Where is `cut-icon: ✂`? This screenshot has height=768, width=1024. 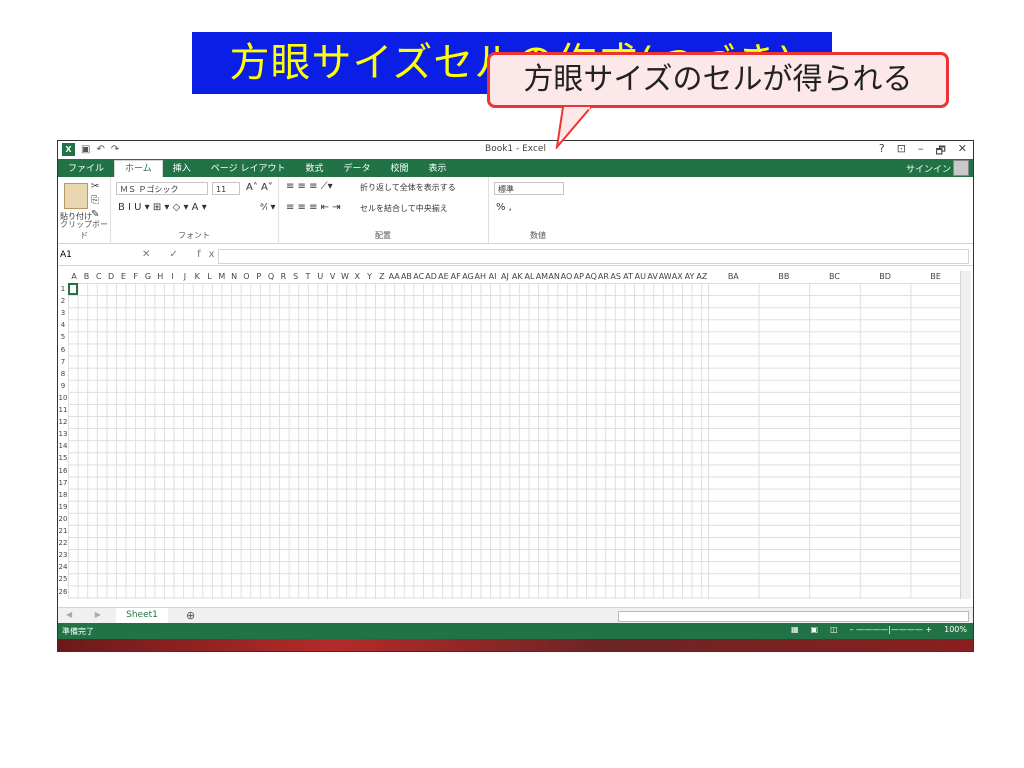 cut-icon: ✂ is located at coordinates (95, 186).